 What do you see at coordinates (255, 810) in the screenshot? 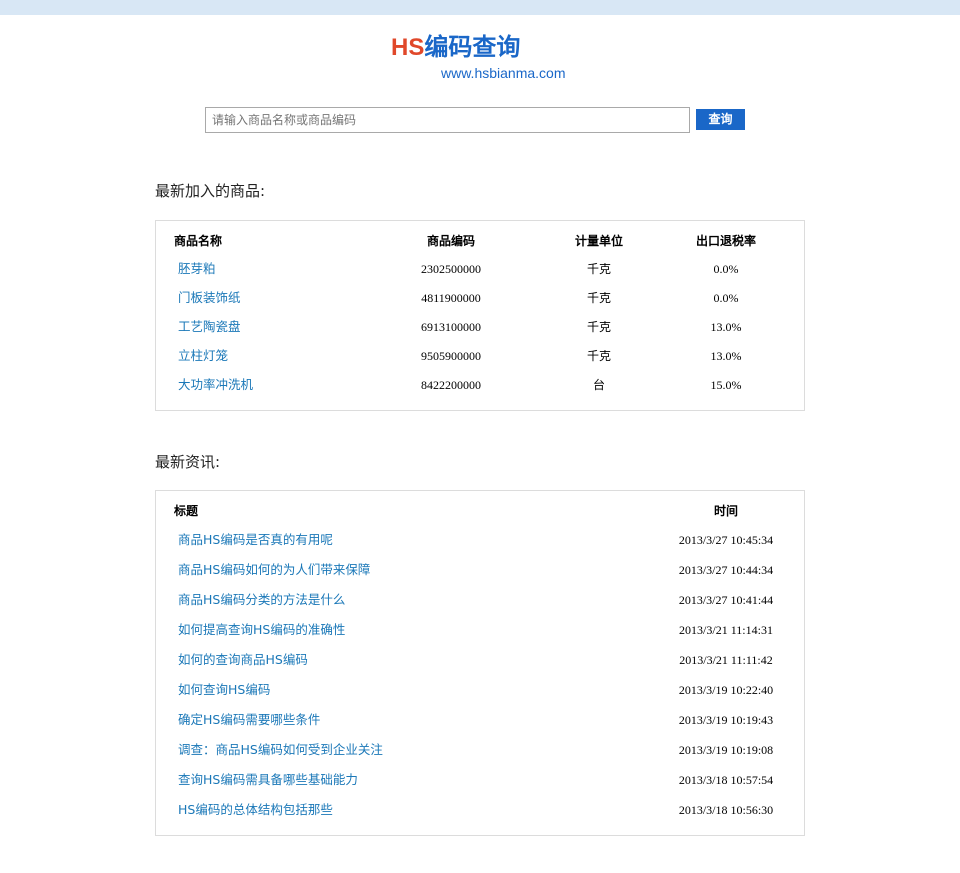
I see `news-title-link: HS编码的总体结构包括那些` at bounding box center [255, 810].